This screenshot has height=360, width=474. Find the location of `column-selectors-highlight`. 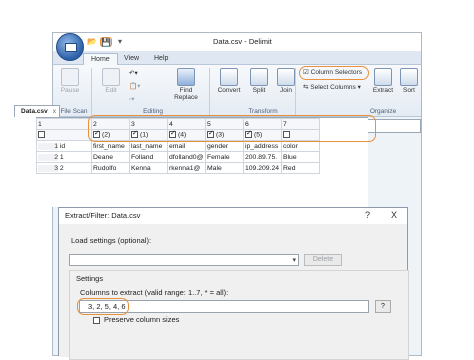

column-selectors-highlight is located at coordinates (232, 128).